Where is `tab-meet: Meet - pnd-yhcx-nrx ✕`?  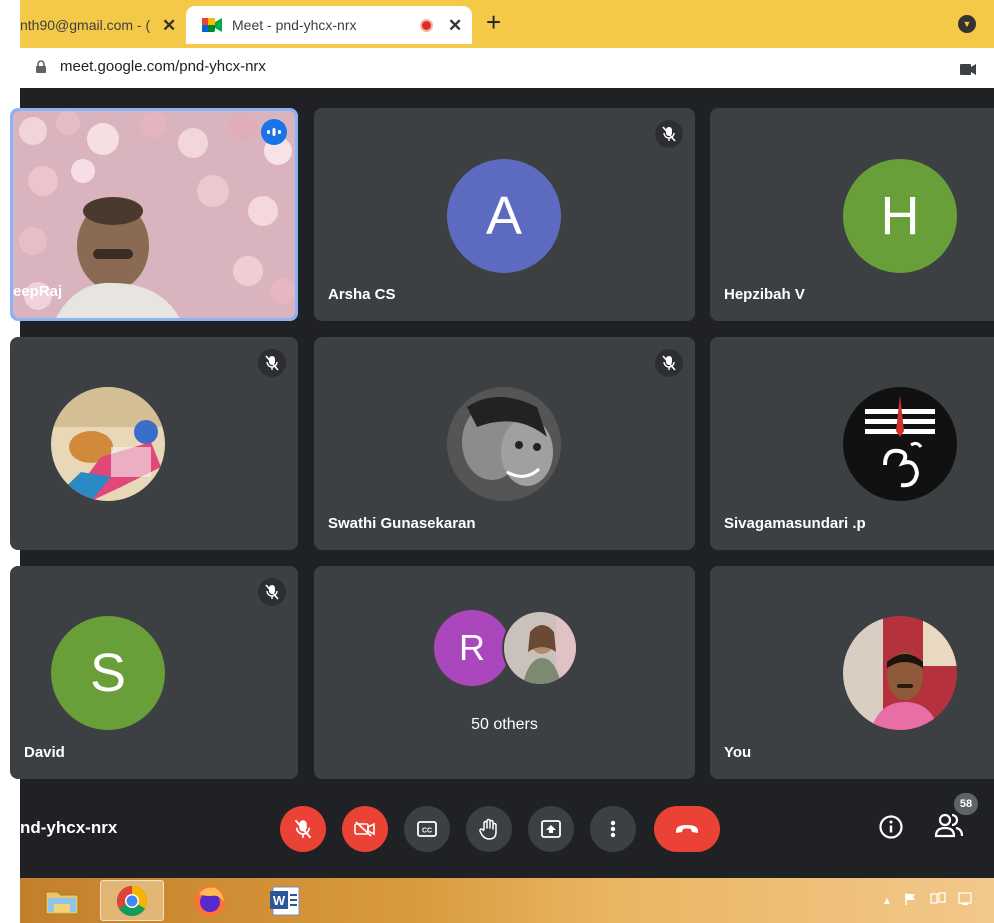
tab-meet: Meet - pnd-yhcx-nrx ✕ is located at coordinates (329, 25).